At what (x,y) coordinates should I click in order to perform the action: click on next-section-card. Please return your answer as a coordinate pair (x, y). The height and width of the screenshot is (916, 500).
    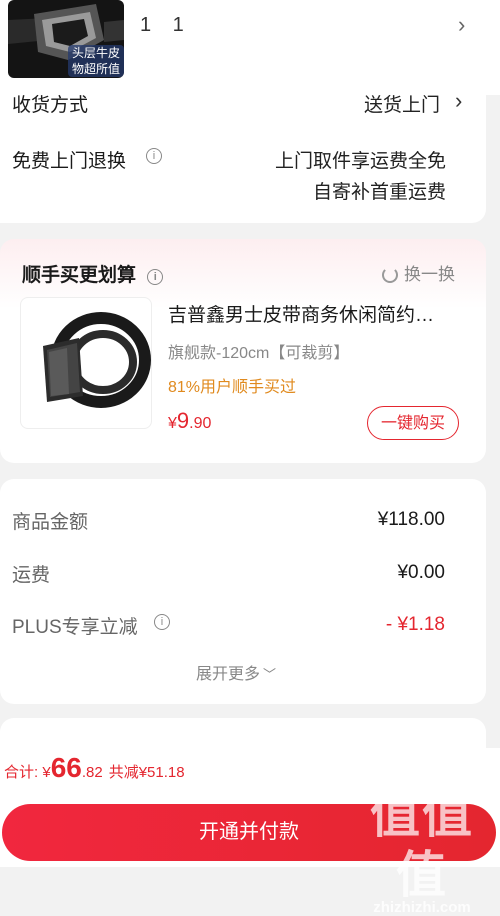
    Looking at the image, I should click on (243, 733).